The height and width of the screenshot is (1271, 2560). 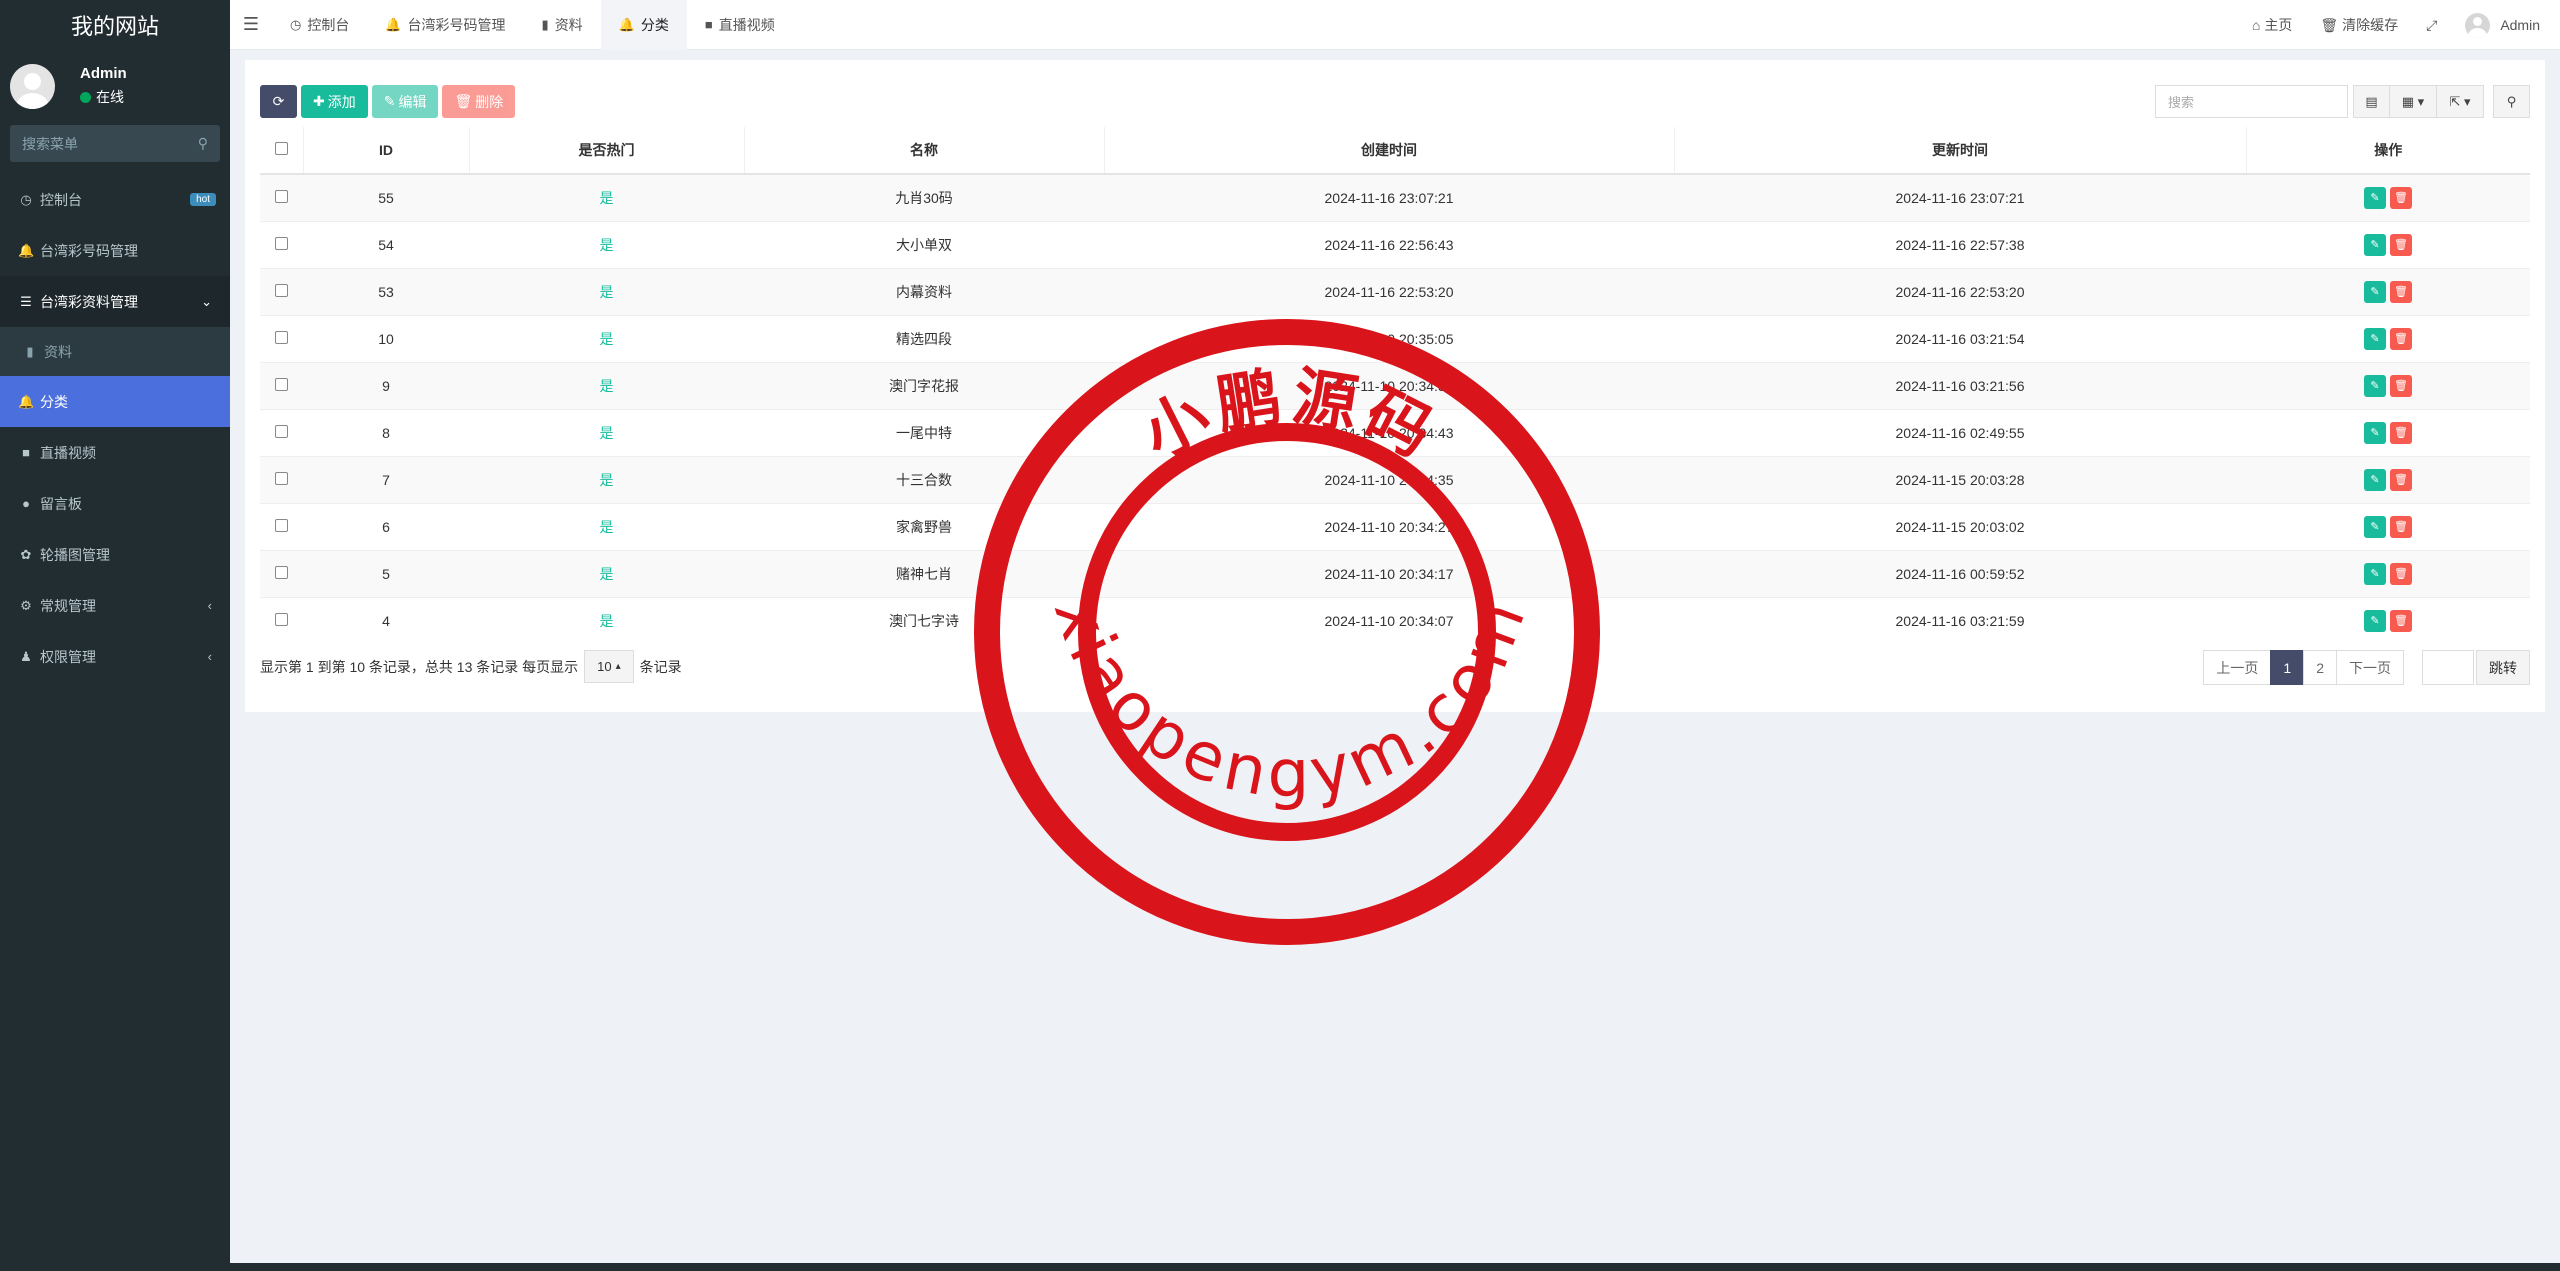 I want to click on page-button-1: 1, so click(x=2287, y=667).